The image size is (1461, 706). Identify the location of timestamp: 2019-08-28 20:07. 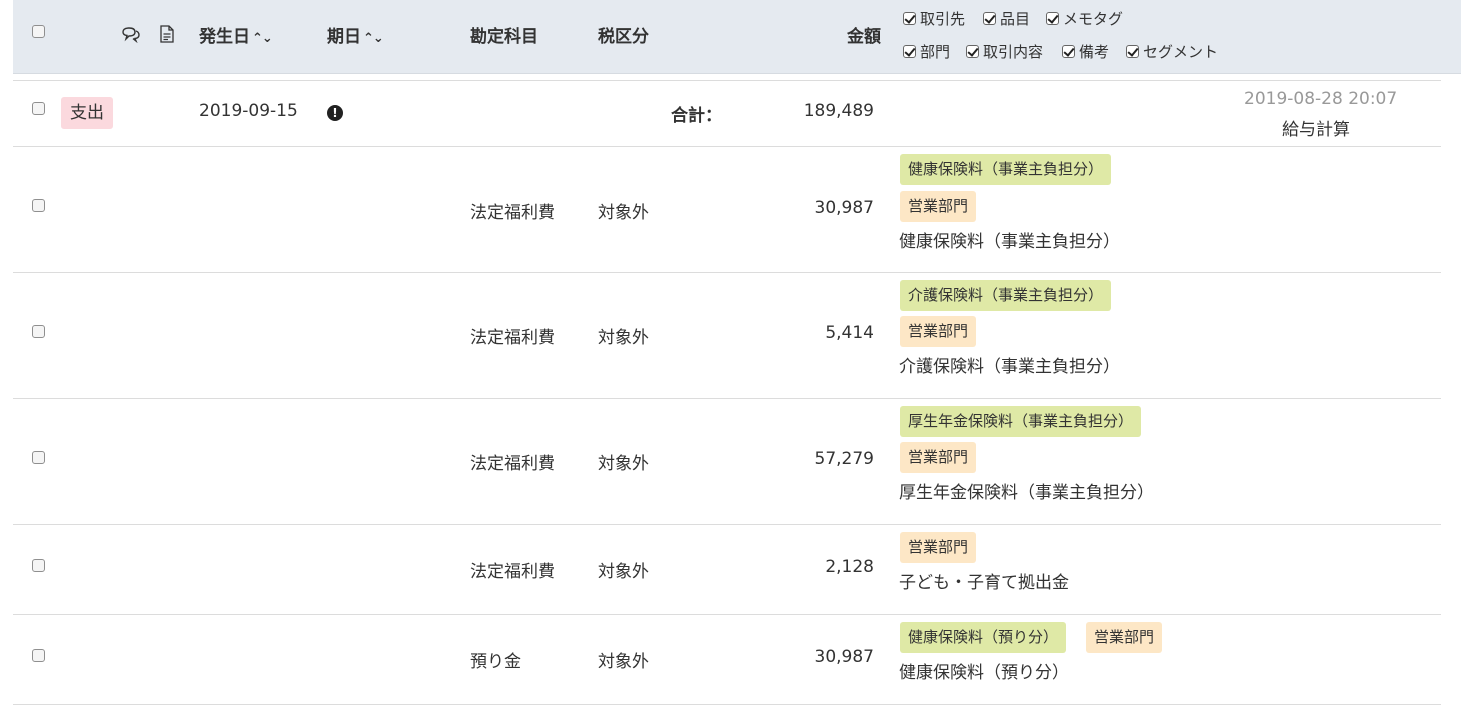
(1321, 99).